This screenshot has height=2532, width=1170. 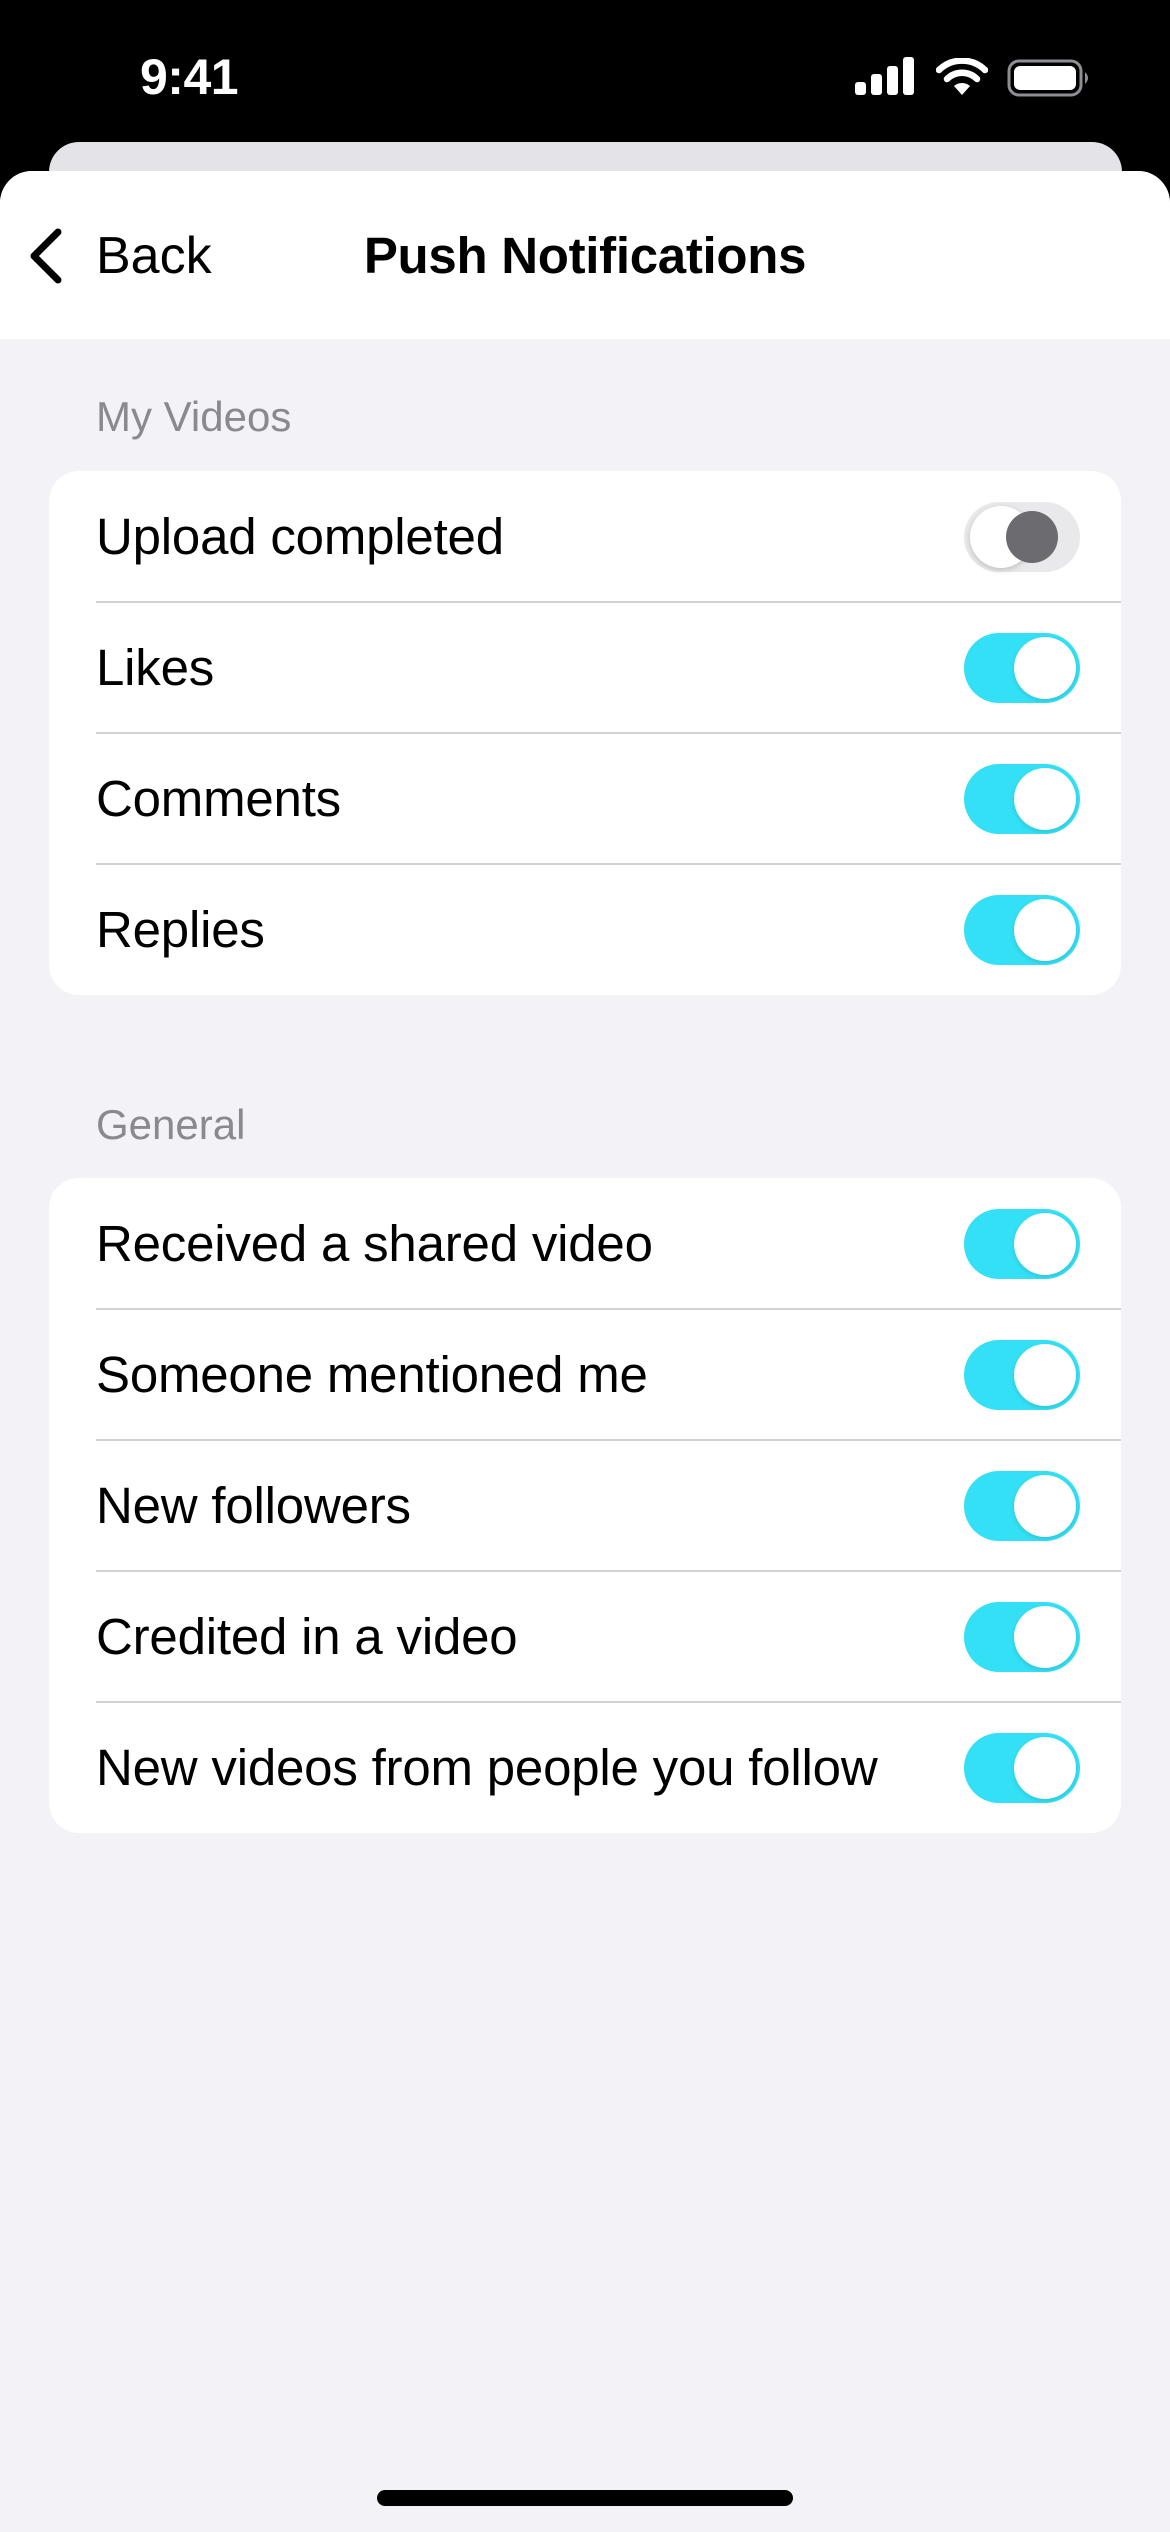 I want to click on setting-label: Received a shared video, so click(x=374, y=1243).